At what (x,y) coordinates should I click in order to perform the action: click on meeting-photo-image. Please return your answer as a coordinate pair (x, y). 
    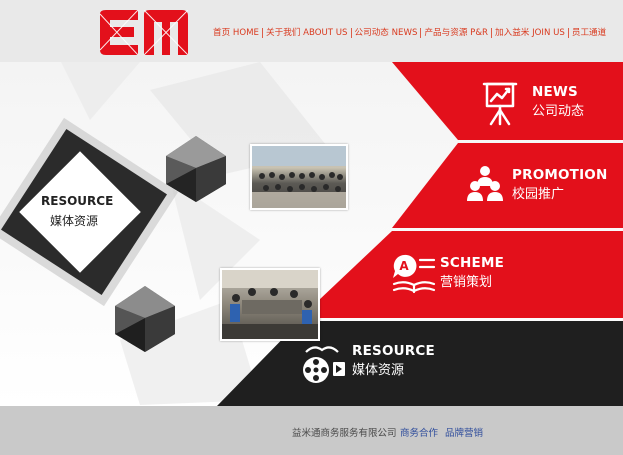
    Looking at the image, I should click on (270, 304).